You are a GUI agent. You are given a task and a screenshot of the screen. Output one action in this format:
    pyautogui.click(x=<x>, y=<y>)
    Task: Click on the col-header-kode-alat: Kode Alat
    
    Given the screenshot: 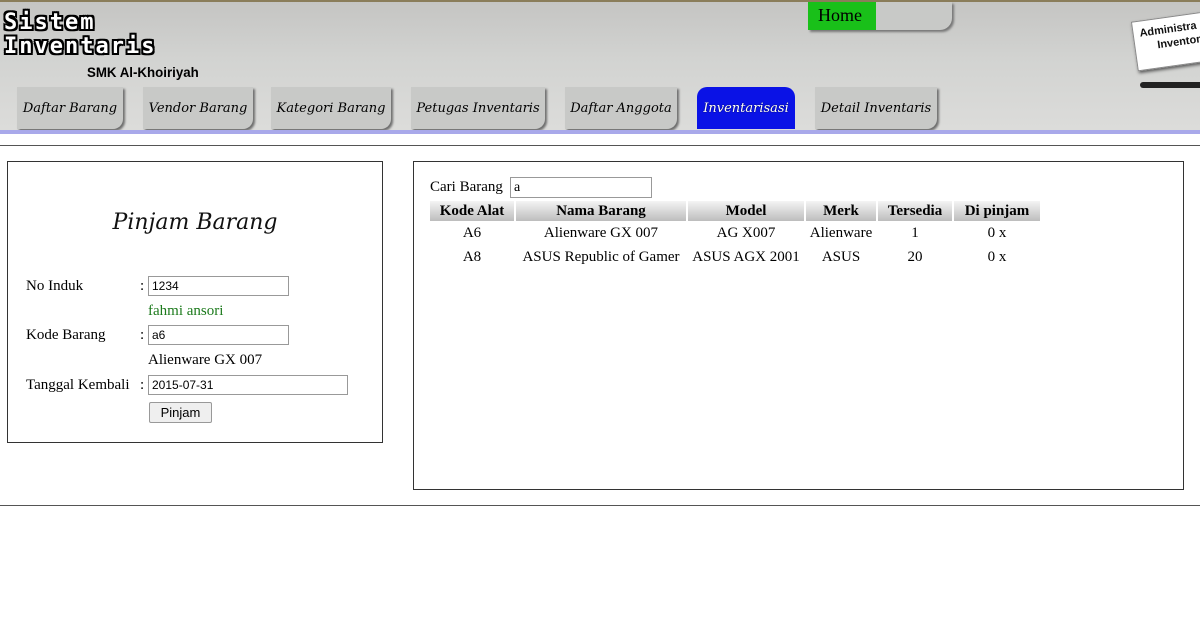 What is the action you would take?
    pyautogui.click(x=472, y=211)
    